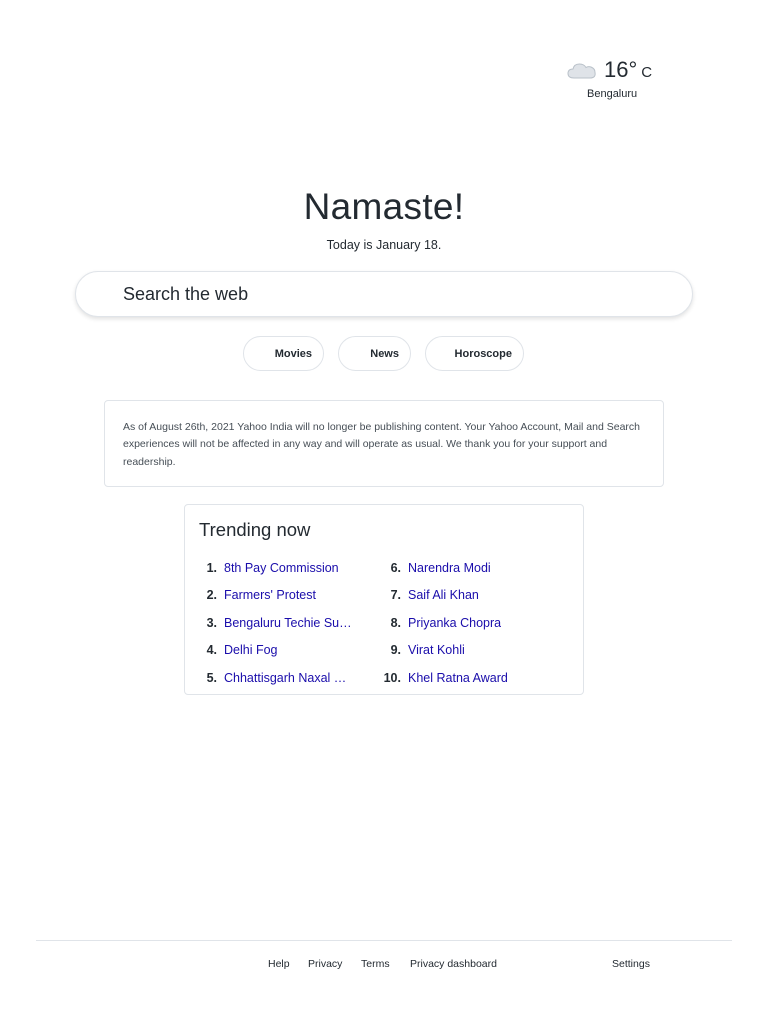 This screenshot has height=1024, width=768. I want to click on footer-privacy-dashboard-link: Privacy dashboard, so click(453, 964).